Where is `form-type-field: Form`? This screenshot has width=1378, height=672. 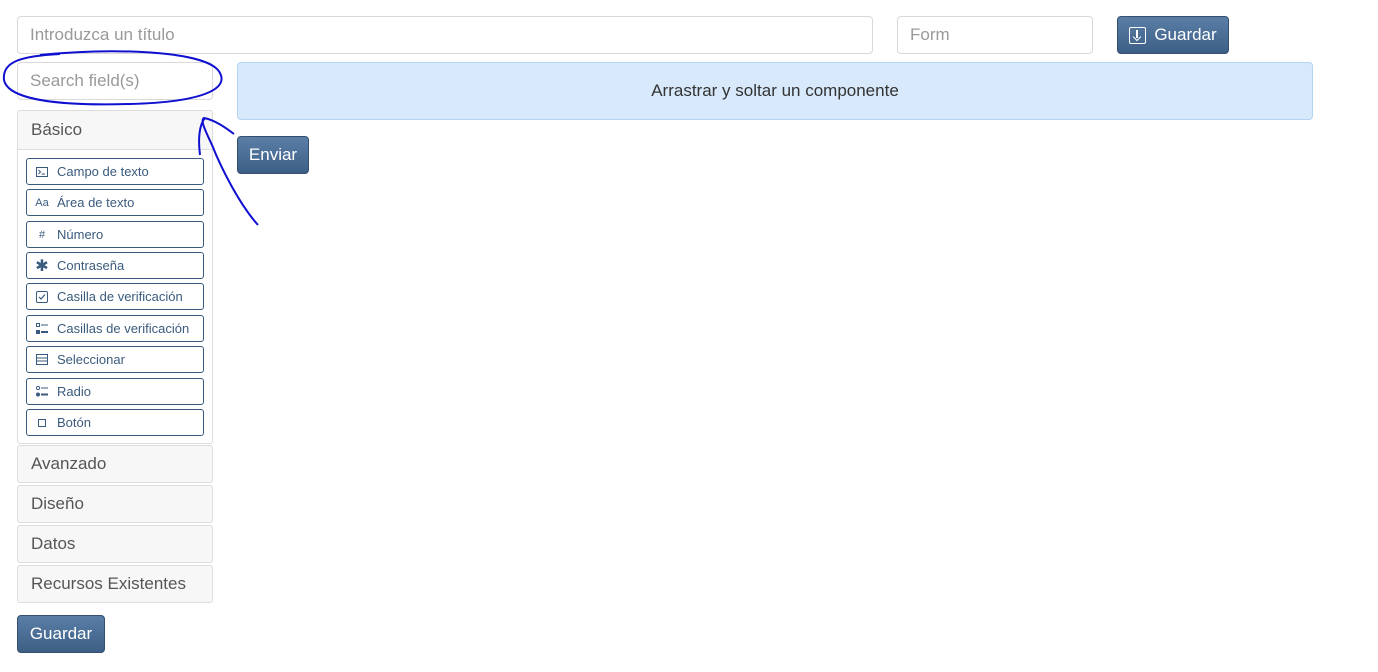
form-type-field: Form is located at coordinates (995, 35).